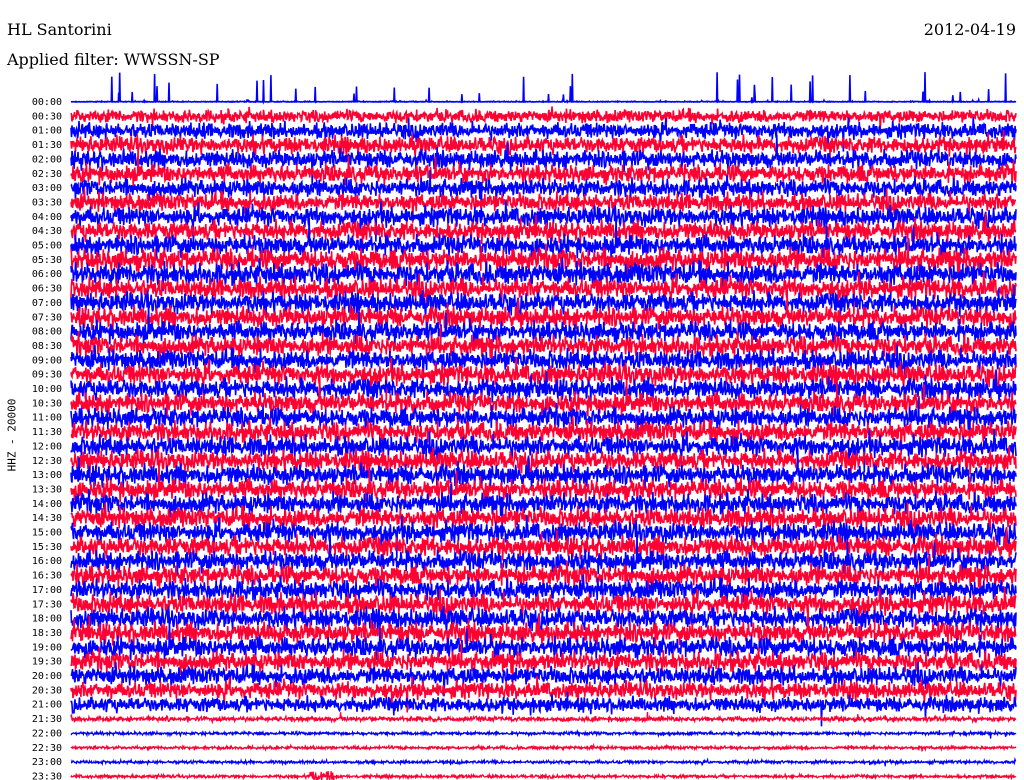 The image size is (1024, 780). Describe the element at coordinates (47, 662) in the screenshot. I see `time-tick-label: 19:30` at that location.